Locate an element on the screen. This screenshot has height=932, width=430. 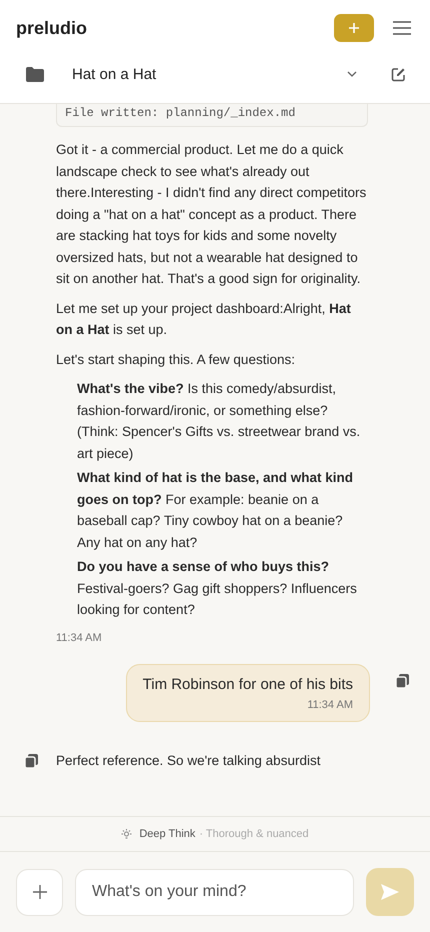
question-item: What kind of hat is the base, and what kind goes on top? For example: beanie on a baseball cap? Tiny cowboy hat on a beanie? Any hat on any hat? is located at coordinates (215, 510).